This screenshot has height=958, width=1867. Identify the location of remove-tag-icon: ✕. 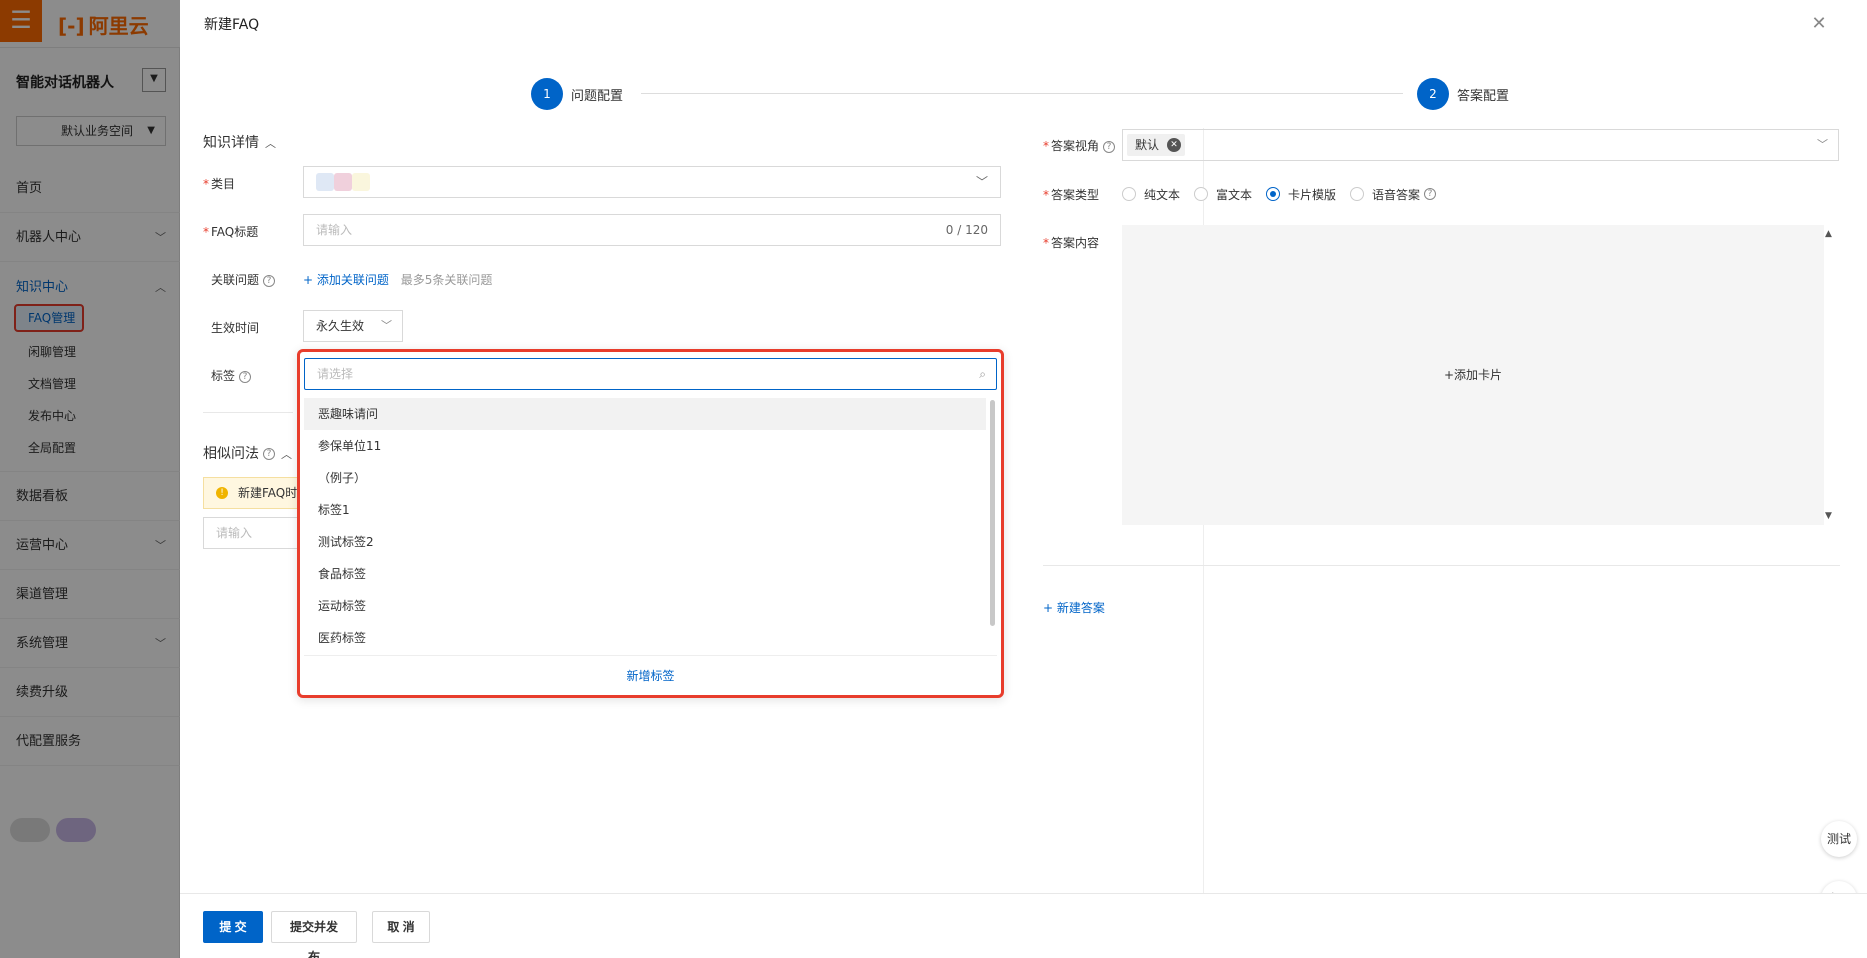
(1174, 145).